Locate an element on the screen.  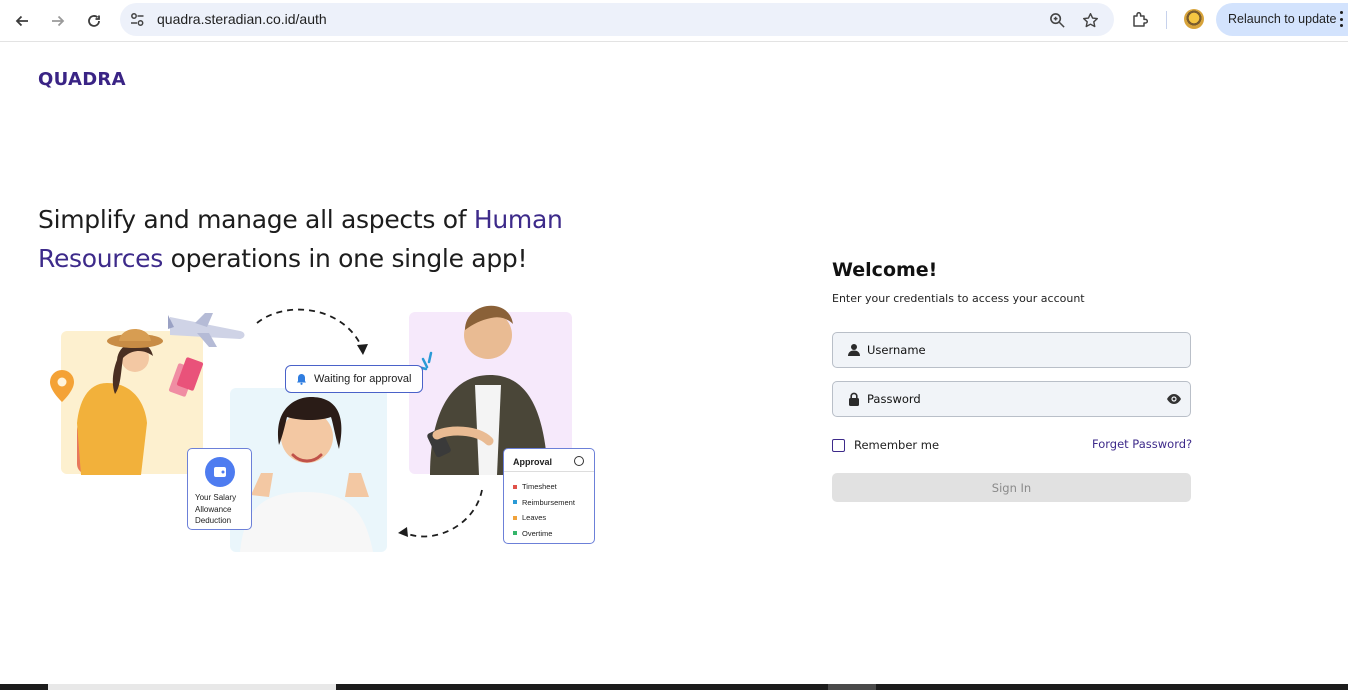
username-field is located at coordinates (1011, 350).